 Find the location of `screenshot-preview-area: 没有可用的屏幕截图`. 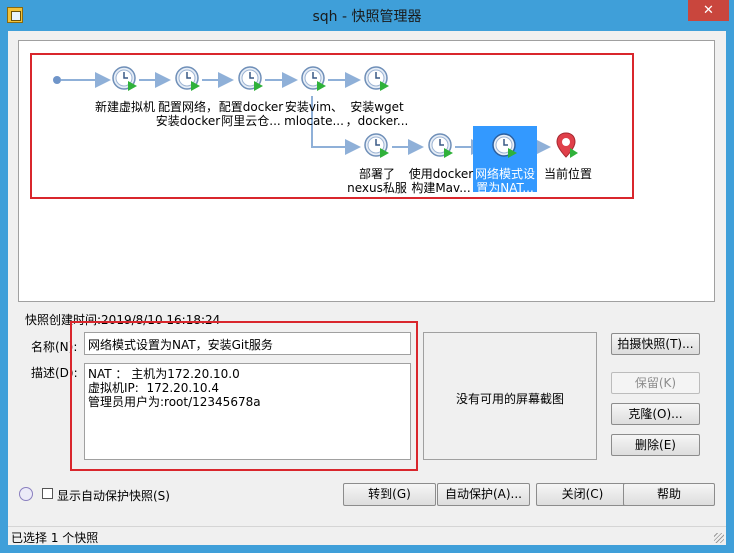

screenshot-preview-area: 没有可用的屏幕截图 is located at coordinates (510, 396).